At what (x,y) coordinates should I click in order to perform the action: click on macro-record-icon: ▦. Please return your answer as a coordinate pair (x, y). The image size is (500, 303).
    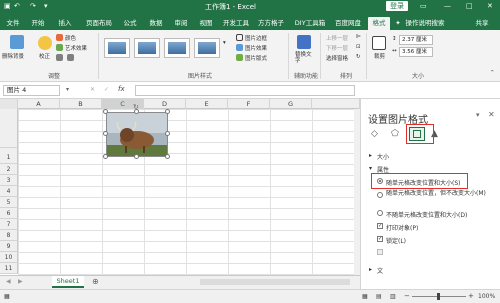
    Looking at the image, I should click on (7, 296).